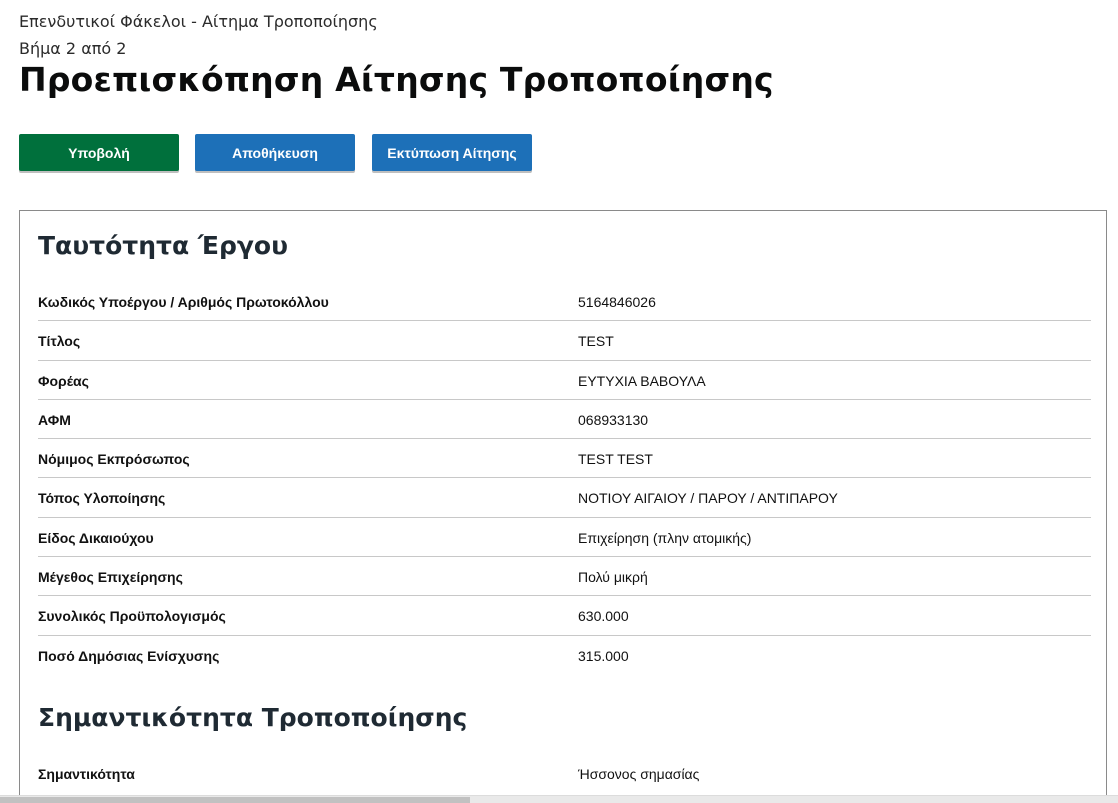 This screenshot has height=803, width=1118. I want to click on summary-row-key: Συνολικός Προϋπολογισμός, so click(132, 616).